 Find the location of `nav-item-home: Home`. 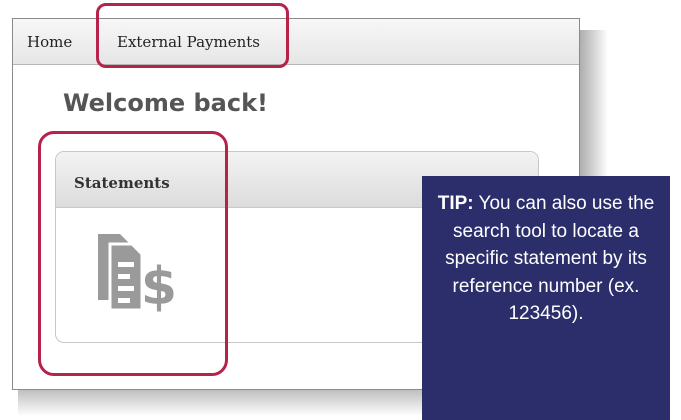

nav-item-home: Home is located at coordinates (49, 42).